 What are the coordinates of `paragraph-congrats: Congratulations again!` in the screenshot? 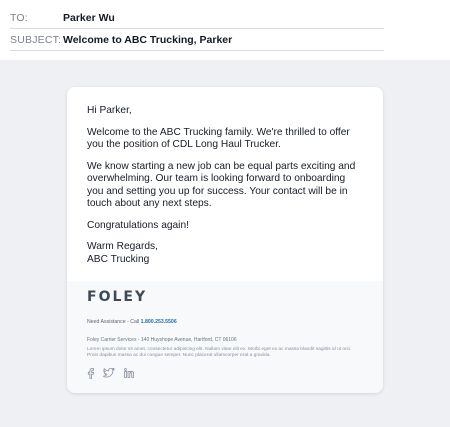 It's located at (138, 225).